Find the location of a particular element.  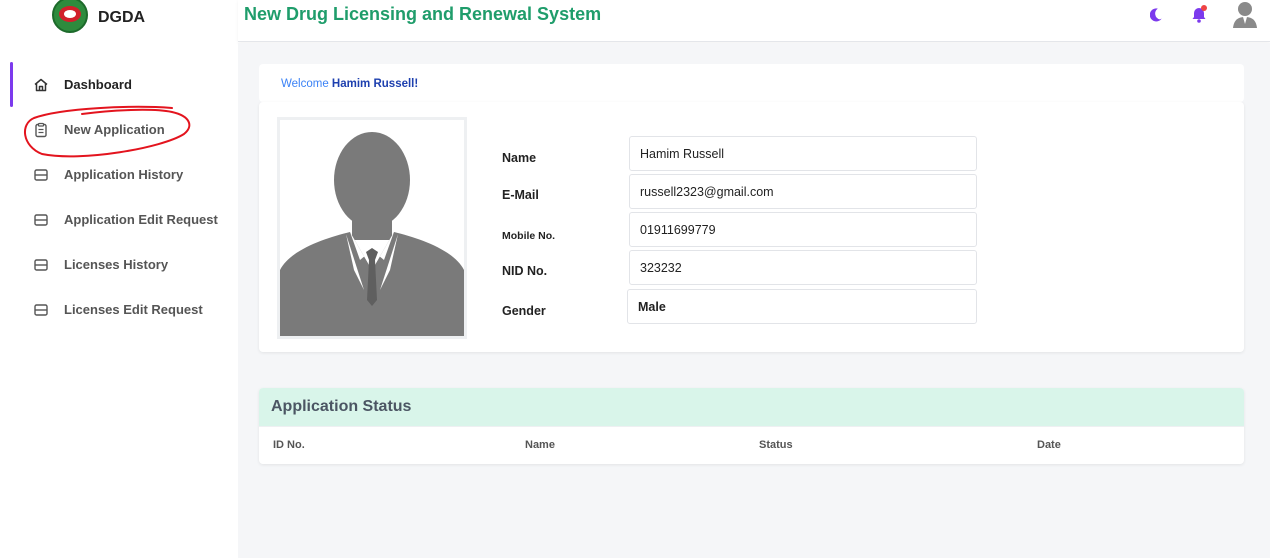

welcome-message: Welcome Hamim Russell! is located at coordinates (349, 84).